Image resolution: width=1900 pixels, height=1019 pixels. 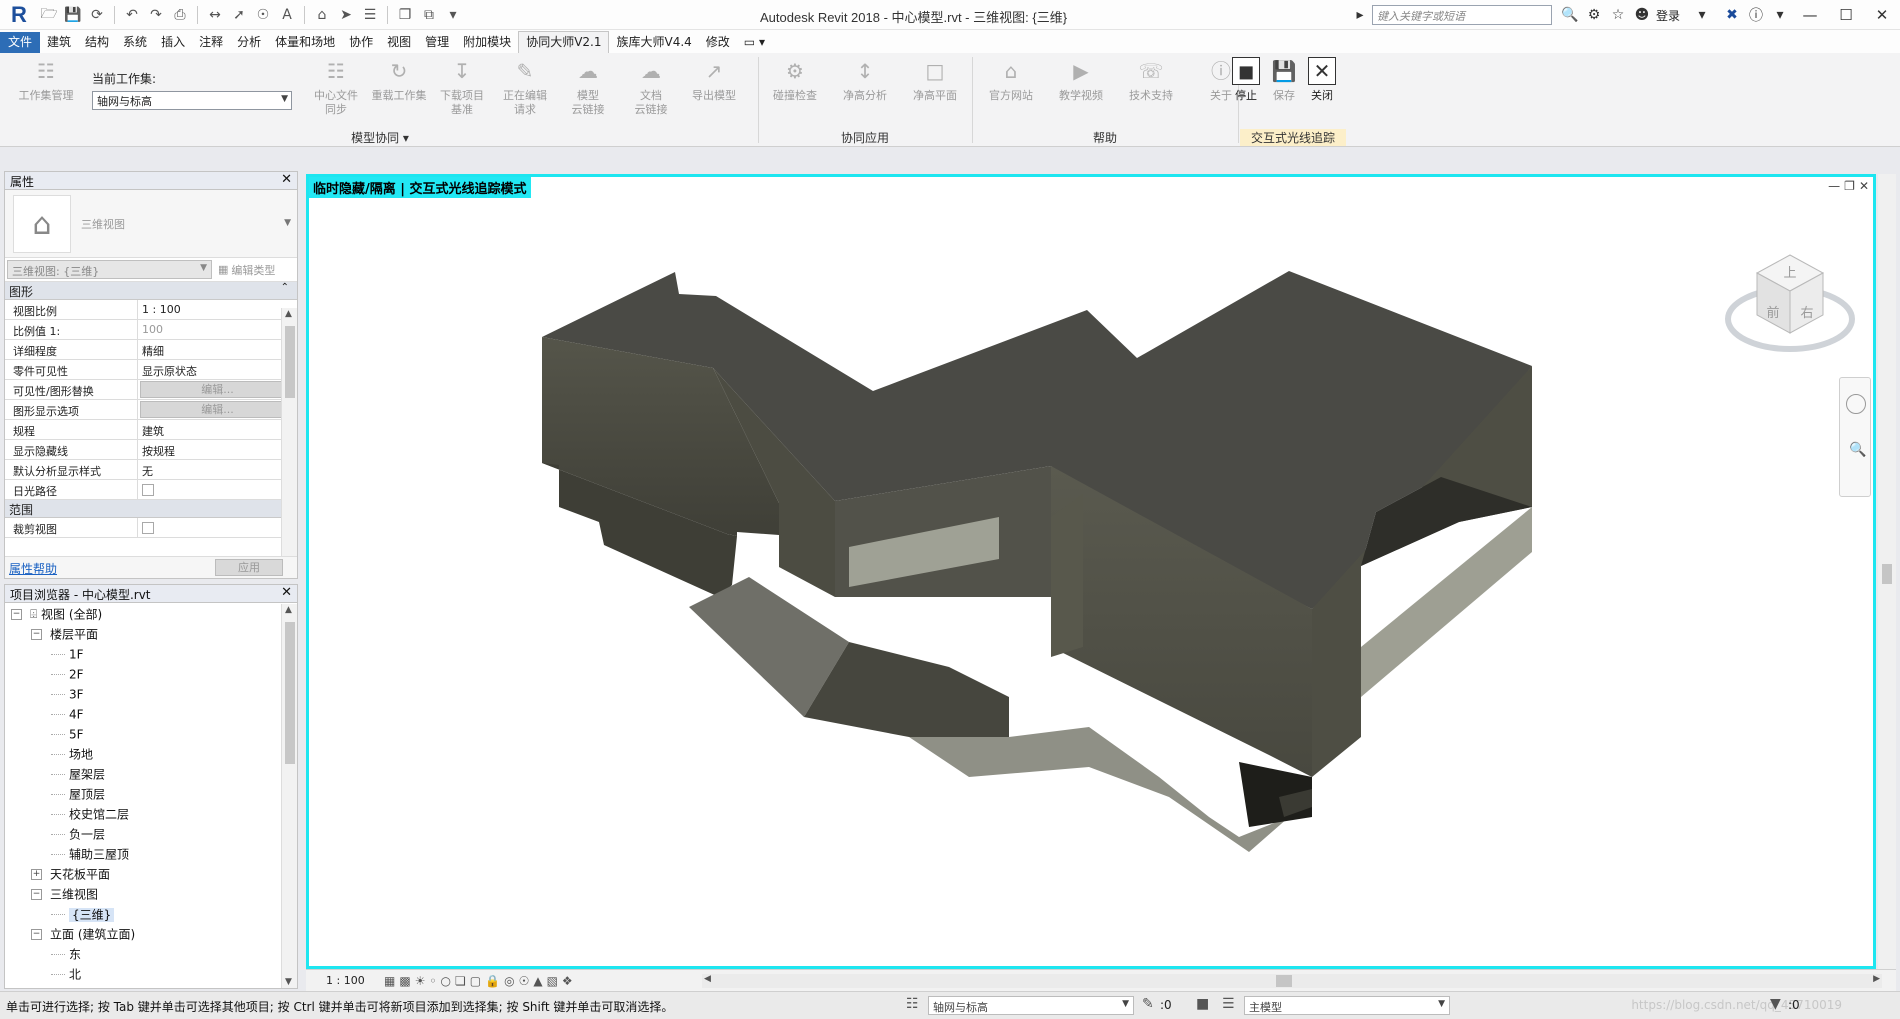 What do you see at coordinates (217, 429) in the screenshot?
I see `property-value: 建筑` at bounding box center [217, 429].